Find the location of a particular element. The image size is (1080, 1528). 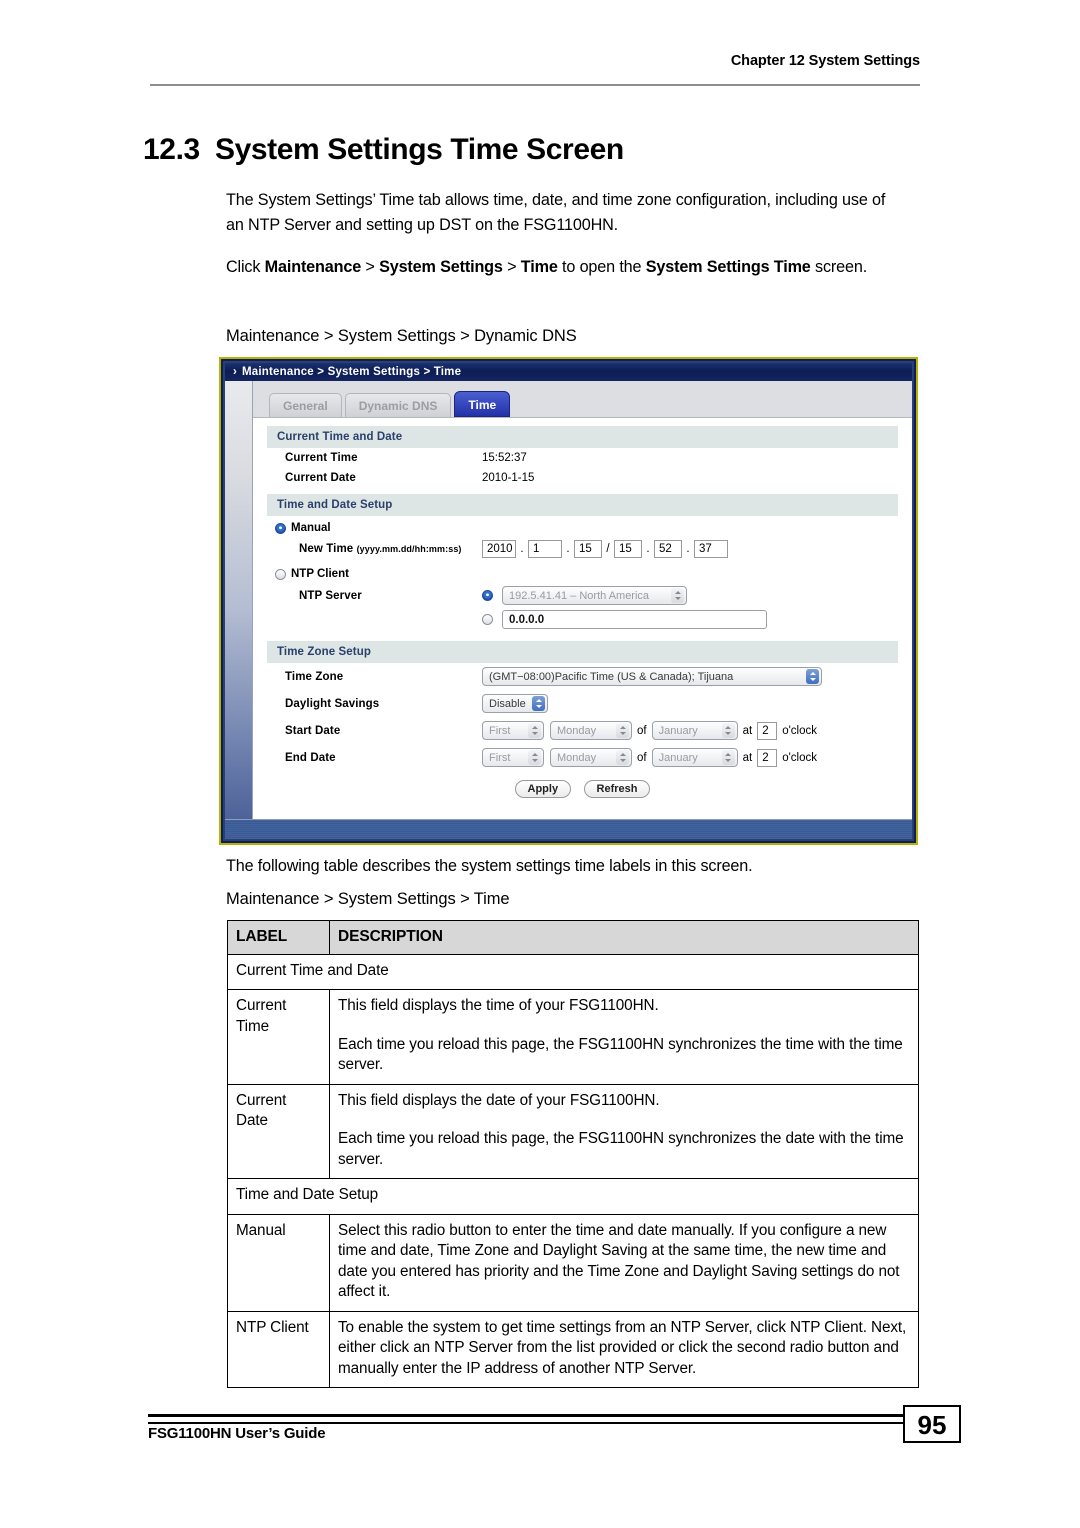

section-number: 12.3 is located at coordinates (171, 149).